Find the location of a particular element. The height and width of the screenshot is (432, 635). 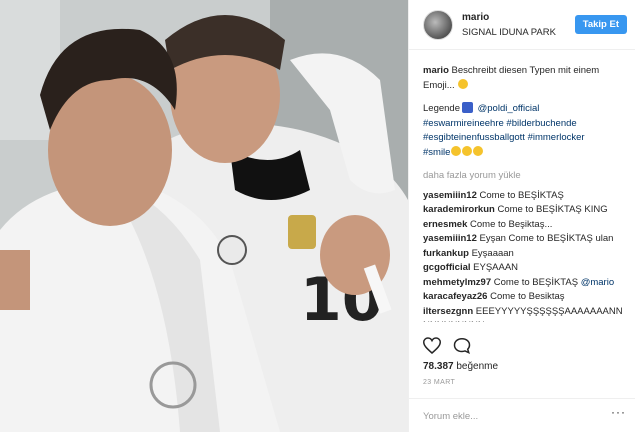

add-comment-bar is located at coordinates (522, 415).